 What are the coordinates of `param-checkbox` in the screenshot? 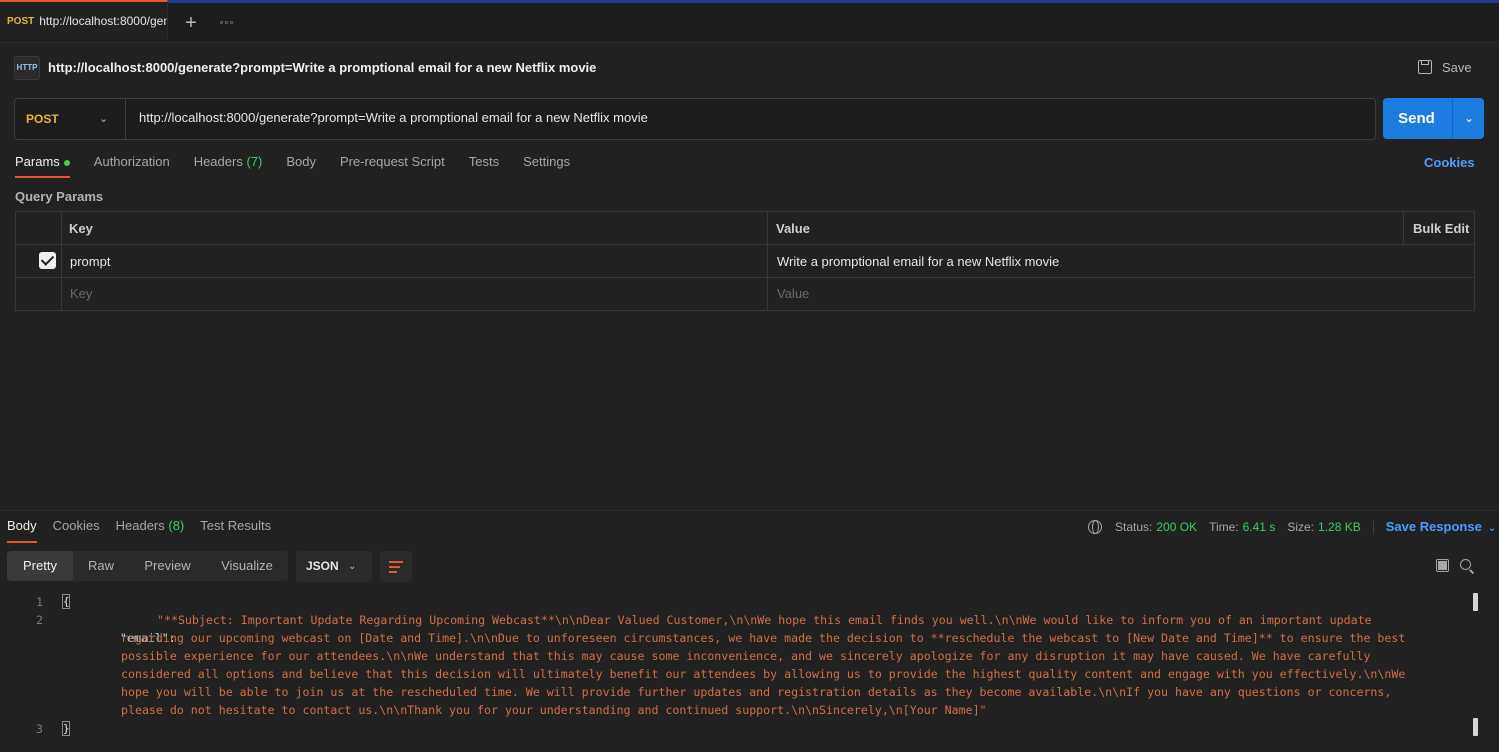 It's located at (47, 260).